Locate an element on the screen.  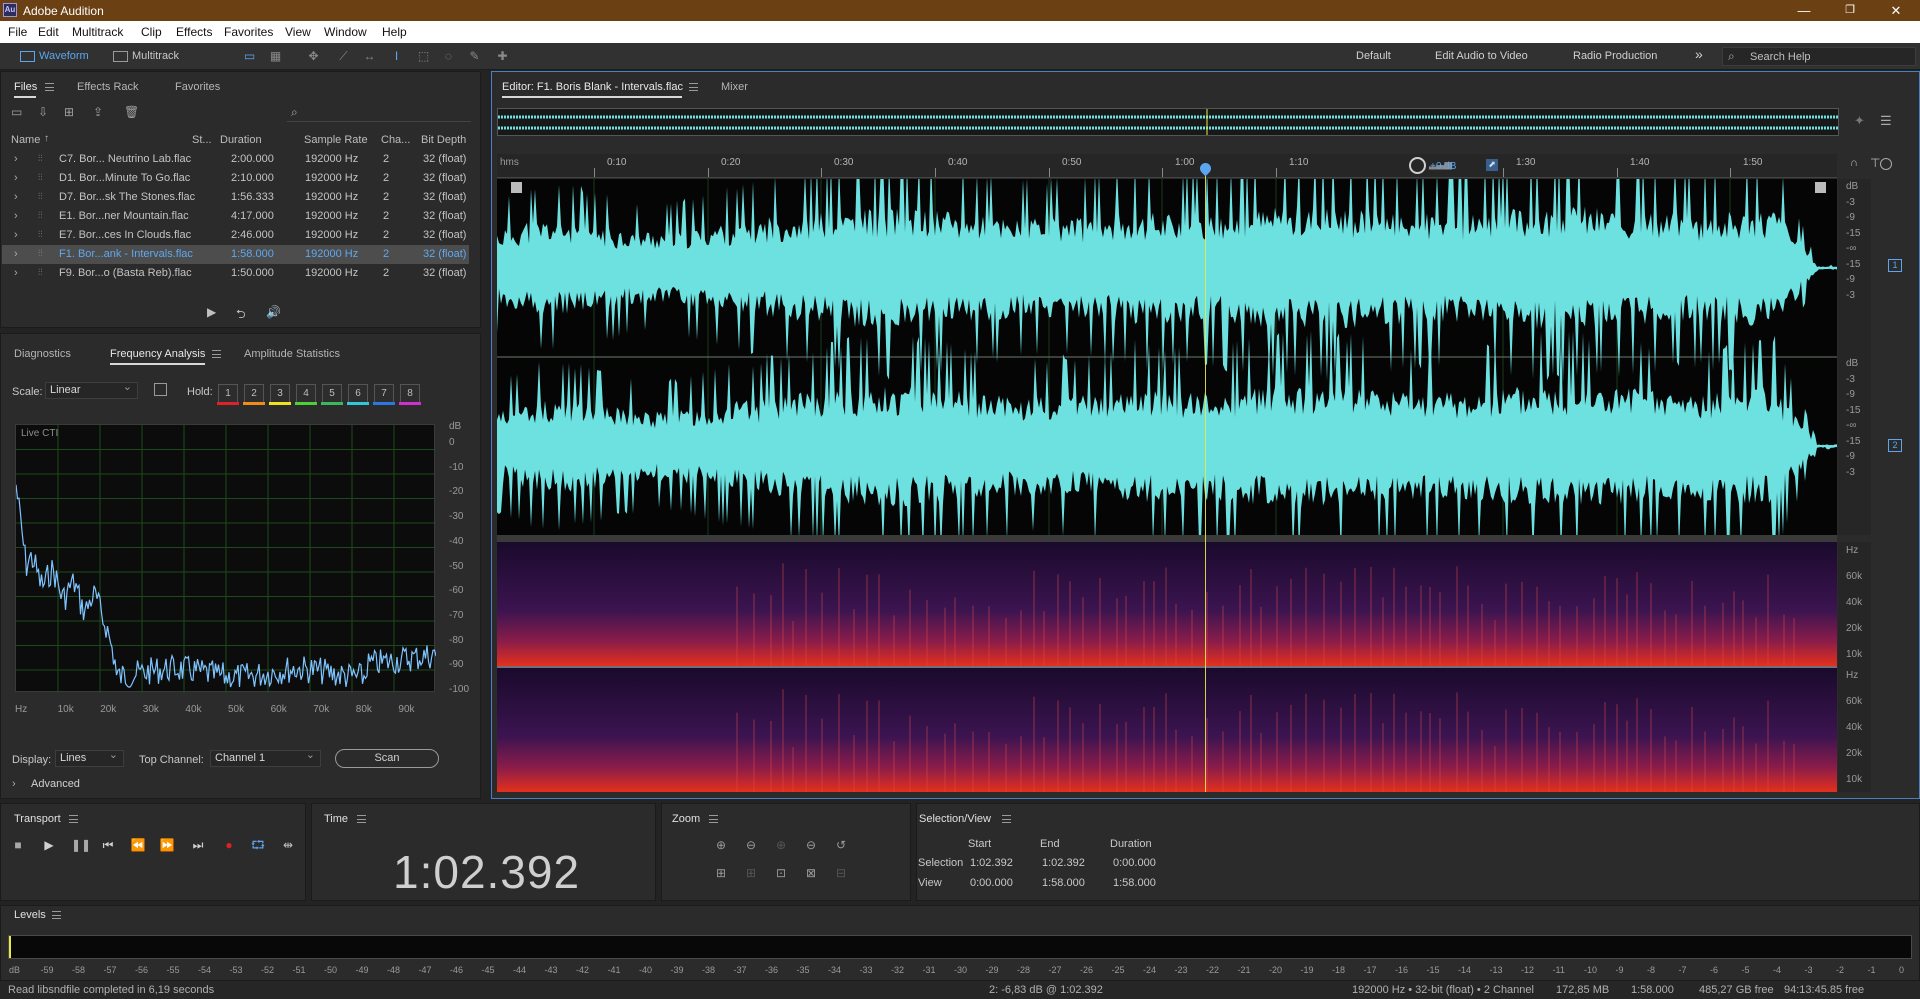
zoom-in-at-end-icon: ⊡ is located at coordinates (781, 874).